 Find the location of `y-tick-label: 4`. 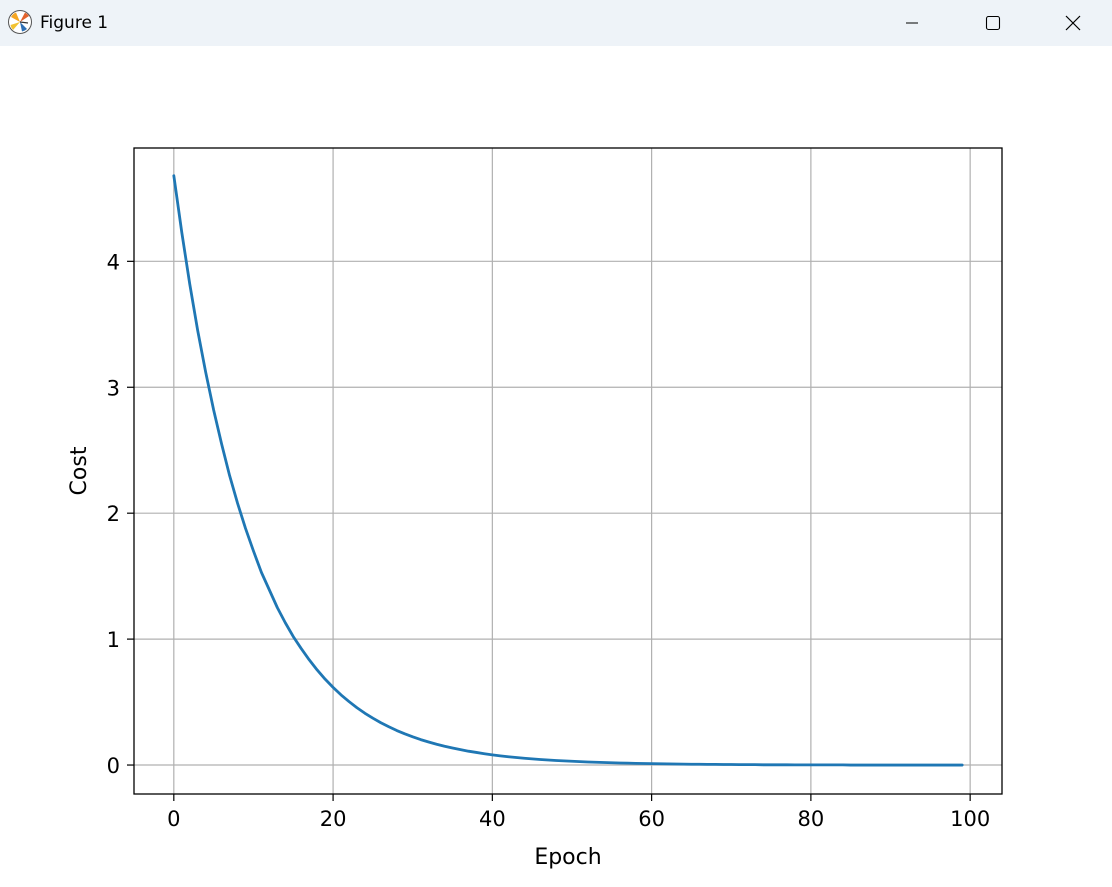

y-tick-label: 4 is located at coordinates (113, 262).